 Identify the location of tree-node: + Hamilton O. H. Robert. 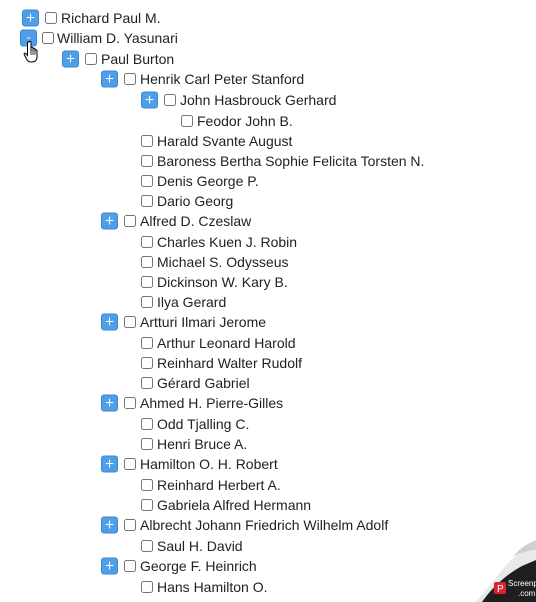
(268, 464).